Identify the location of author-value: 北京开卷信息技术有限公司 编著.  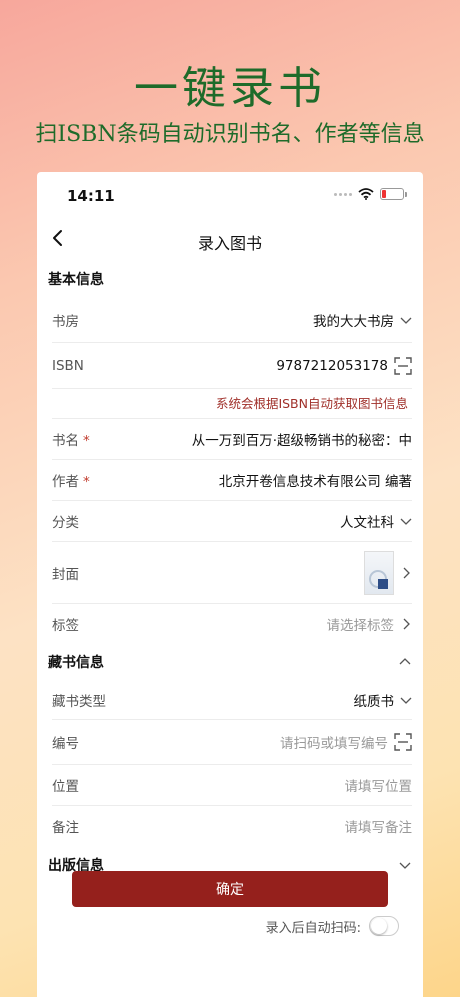
(315, 480).